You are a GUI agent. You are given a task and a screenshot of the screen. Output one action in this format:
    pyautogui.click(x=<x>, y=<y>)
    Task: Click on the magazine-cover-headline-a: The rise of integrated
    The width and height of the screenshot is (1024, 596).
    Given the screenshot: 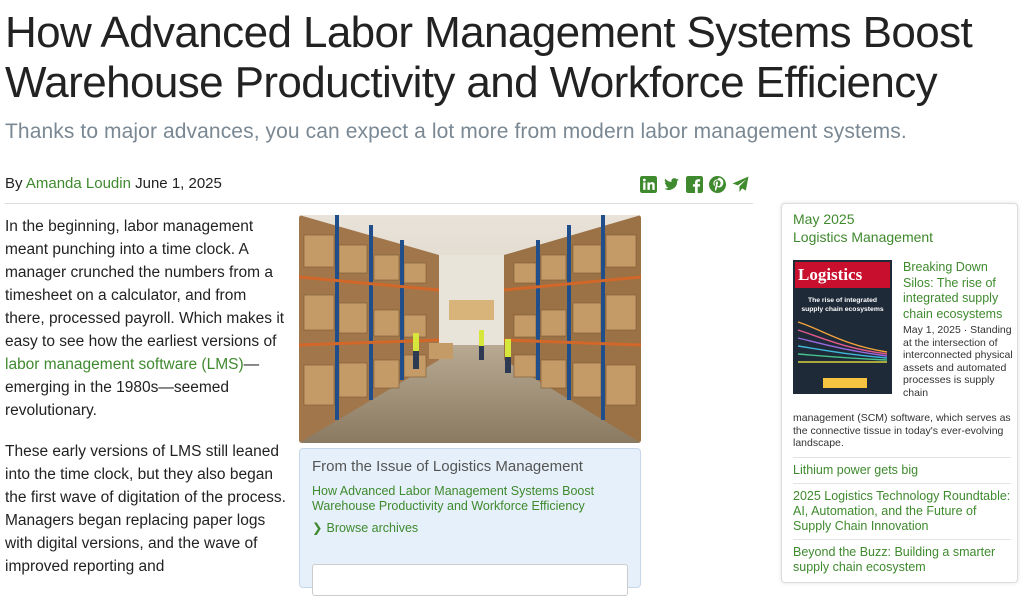 What is the action you would take?
    pyautogui.click(x=842, y=300)
    